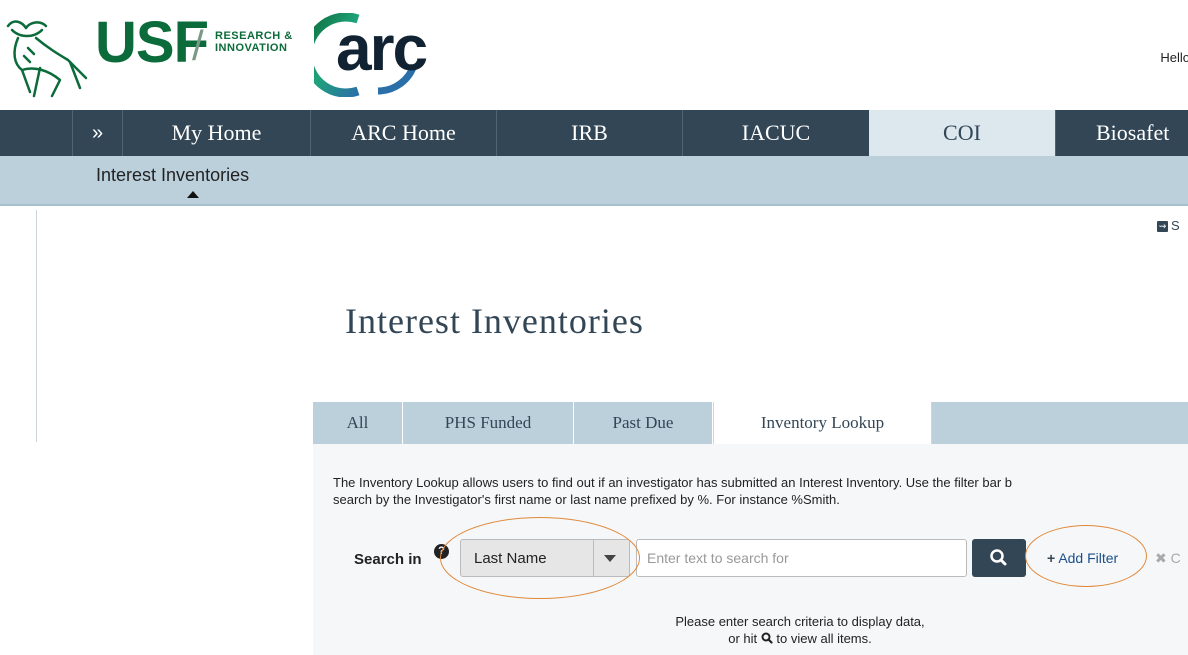  What do you see at coordinates (824, 638) in the screenshot?
I see `empty-state-suffix: to view all items.` at bounding box center [824, 638].